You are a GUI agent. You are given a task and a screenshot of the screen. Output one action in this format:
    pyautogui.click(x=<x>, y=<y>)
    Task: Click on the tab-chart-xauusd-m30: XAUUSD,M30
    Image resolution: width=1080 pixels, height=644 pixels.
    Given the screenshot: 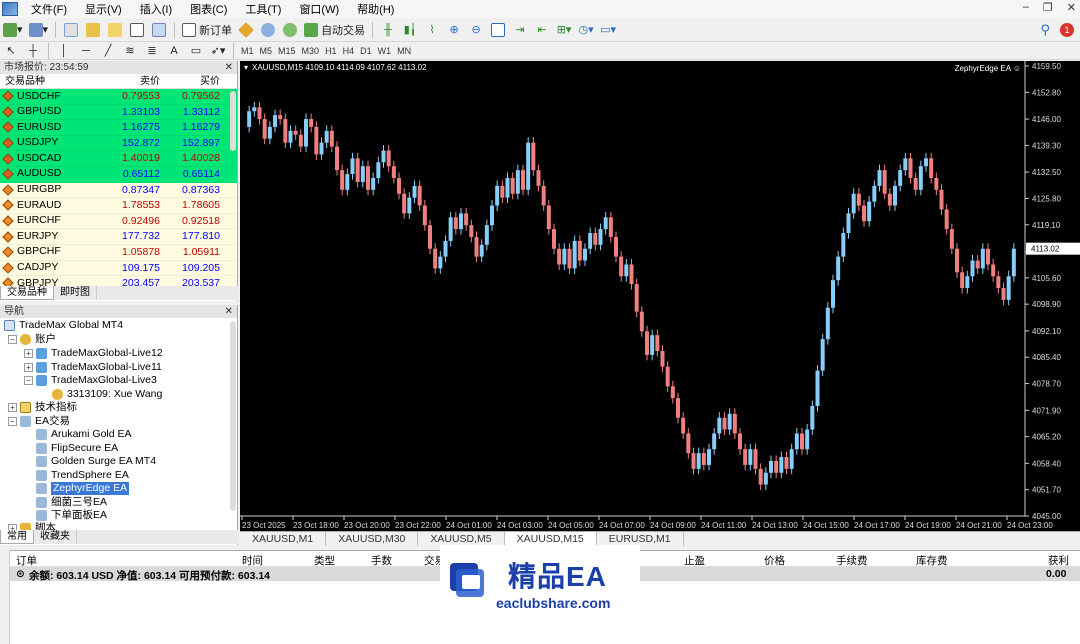 What is the action you would take?
    pyautogui.click(x=372, y=539)
    